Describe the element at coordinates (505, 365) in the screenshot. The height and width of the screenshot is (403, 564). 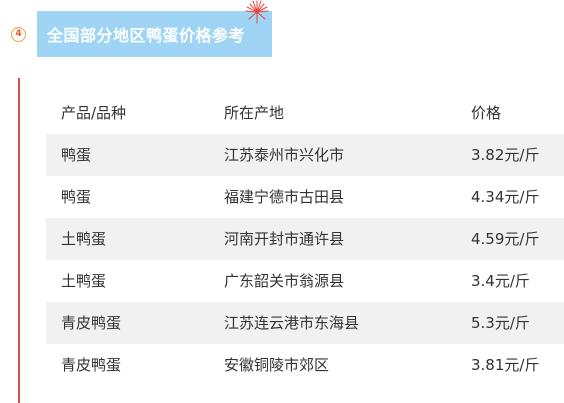
I see `cell-price: 3.81元/斤` at that location.